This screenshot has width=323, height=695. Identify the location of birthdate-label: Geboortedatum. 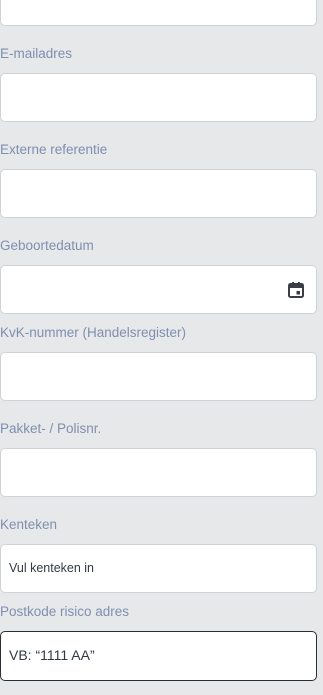
(47, 245).